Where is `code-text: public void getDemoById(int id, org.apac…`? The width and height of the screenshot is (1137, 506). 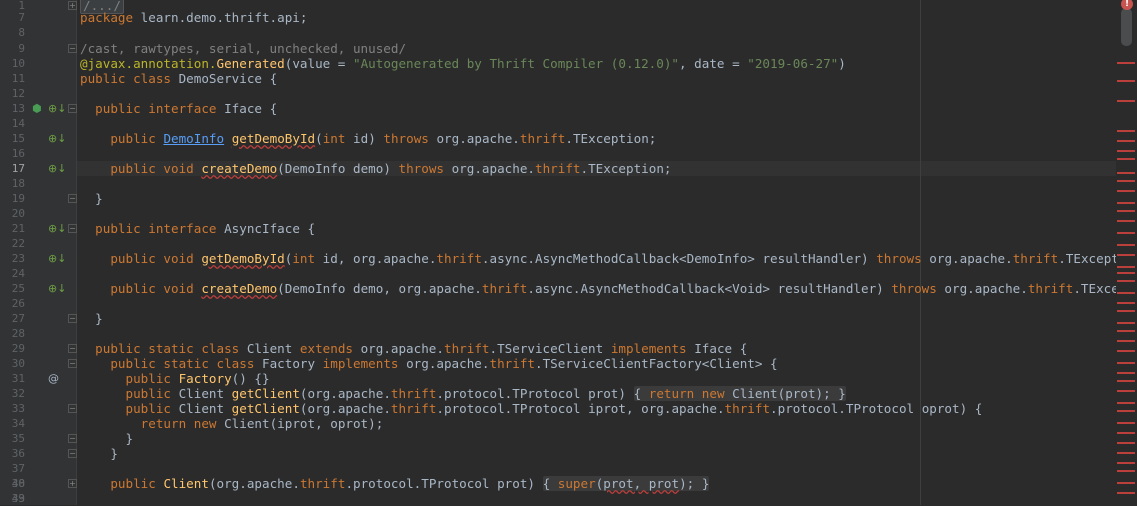 code-text: public void getDemoById(int id, org.apac… is located at coordinates (608, 258).